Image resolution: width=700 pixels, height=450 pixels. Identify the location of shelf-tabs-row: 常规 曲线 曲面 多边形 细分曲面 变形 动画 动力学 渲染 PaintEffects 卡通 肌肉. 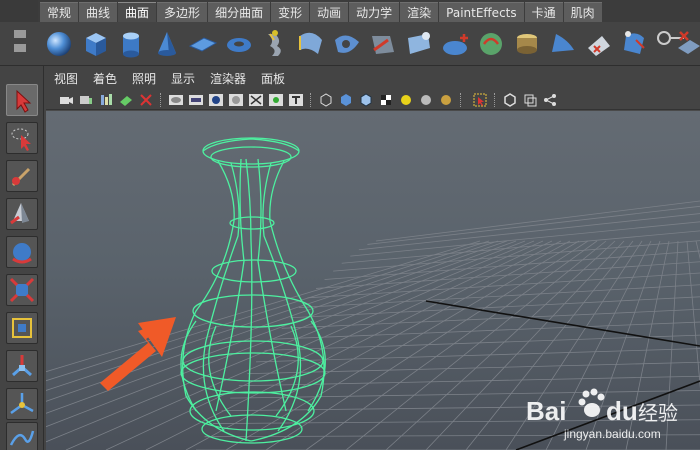
(321, 12).